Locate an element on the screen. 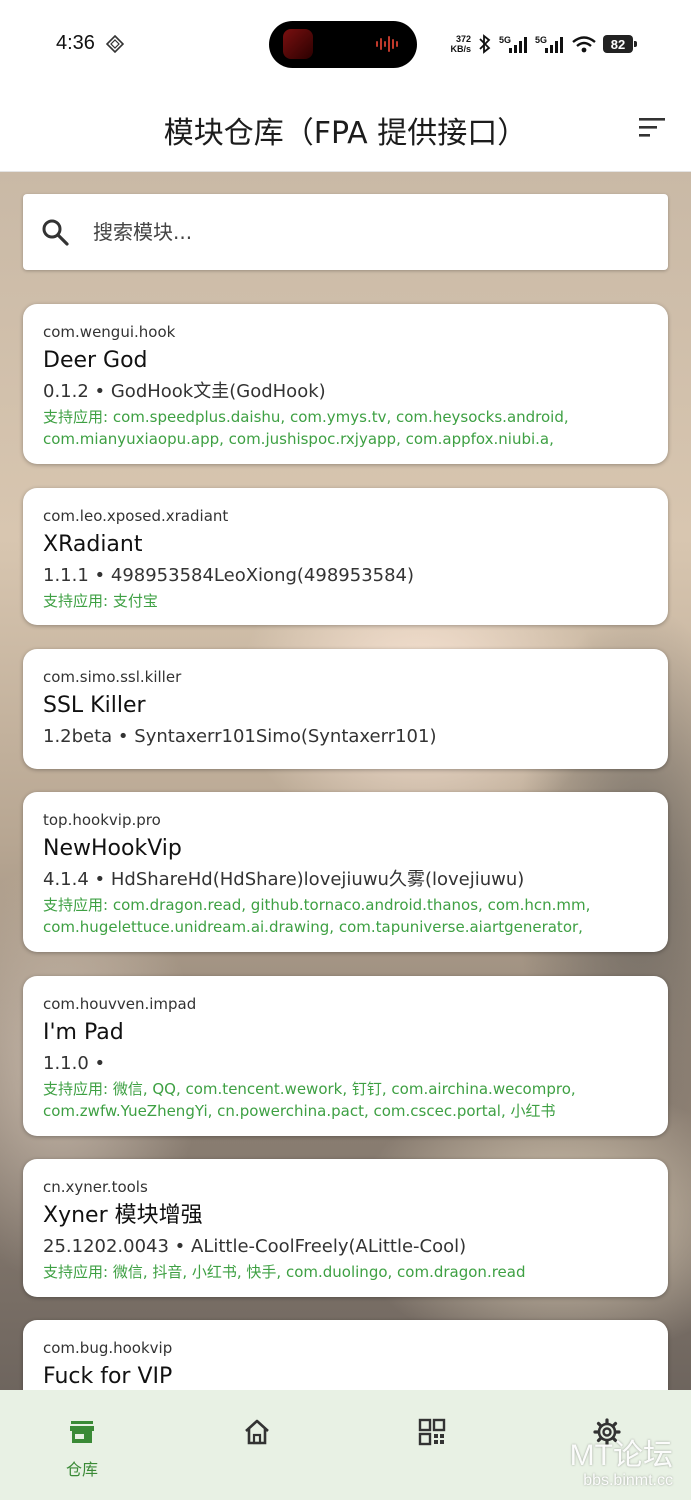  net-speed-value: 372 is located at coordinates (463, 39).